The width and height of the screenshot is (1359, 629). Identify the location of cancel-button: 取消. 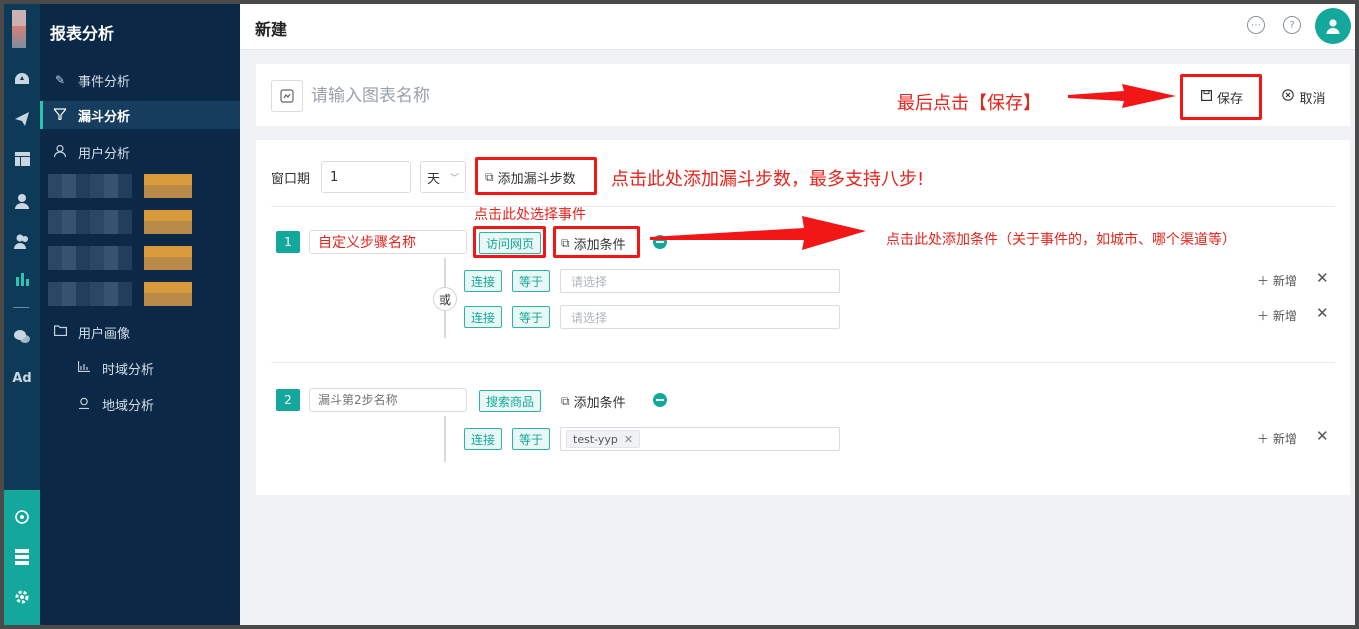
(1304, 97).